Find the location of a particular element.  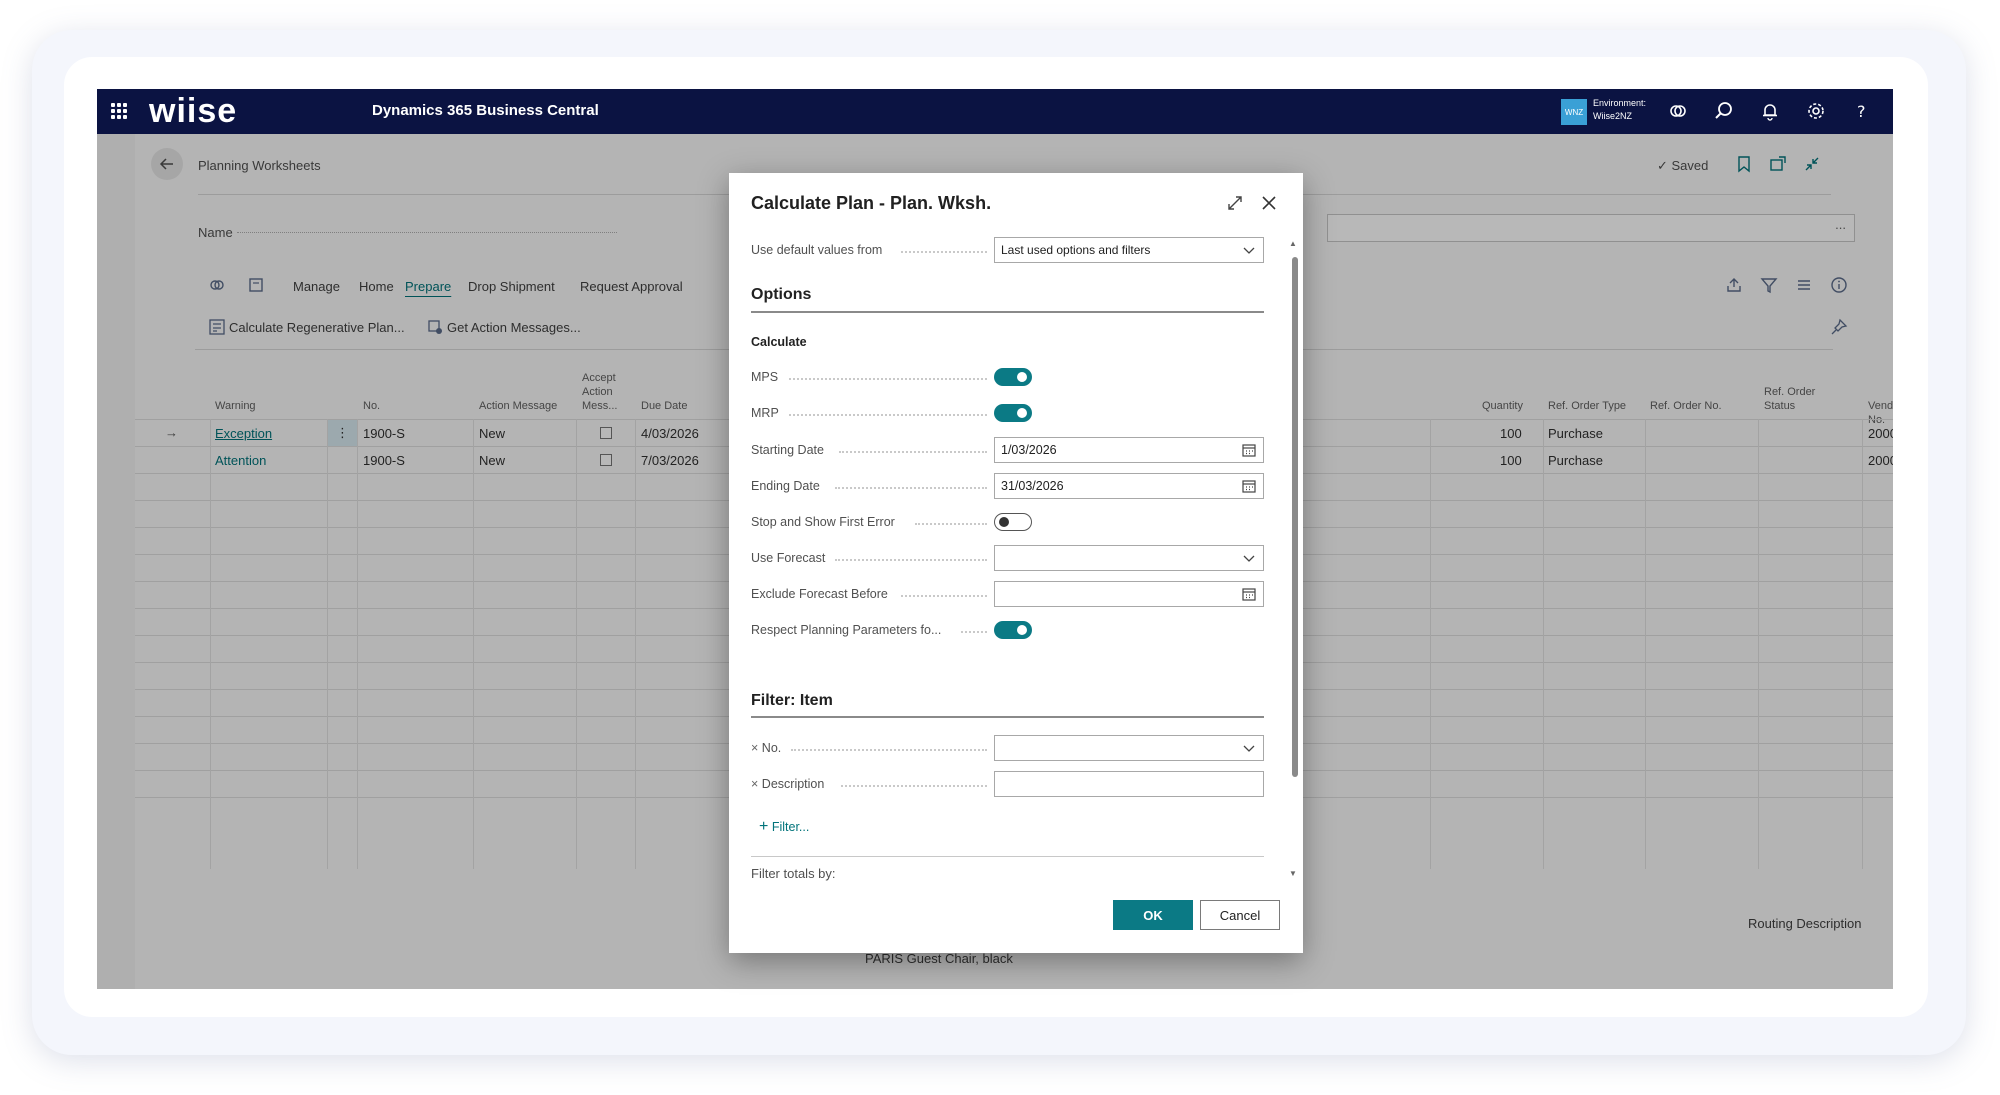

filter-no-row: × No. is located at coordinates (766, 748).